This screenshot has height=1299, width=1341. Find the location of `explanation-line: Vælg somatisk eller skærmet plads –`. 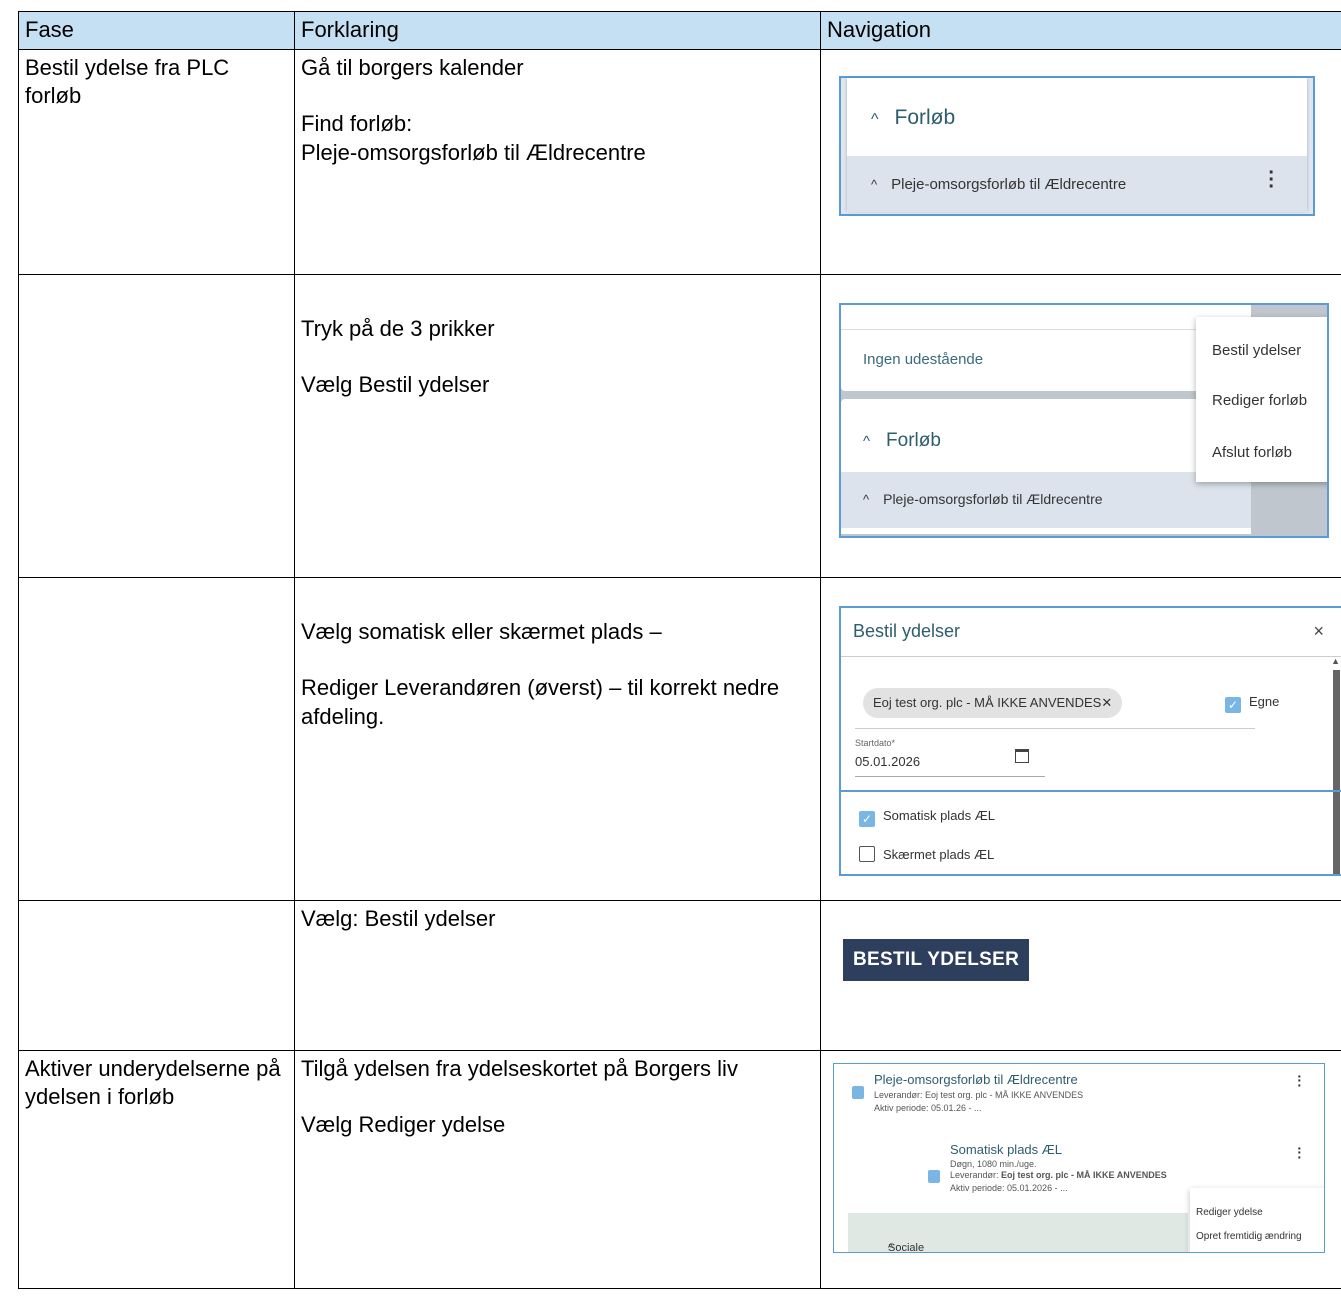

explanation-line: Vælg somatisk eller skærmet plads – is located at coordinates (481, 631).